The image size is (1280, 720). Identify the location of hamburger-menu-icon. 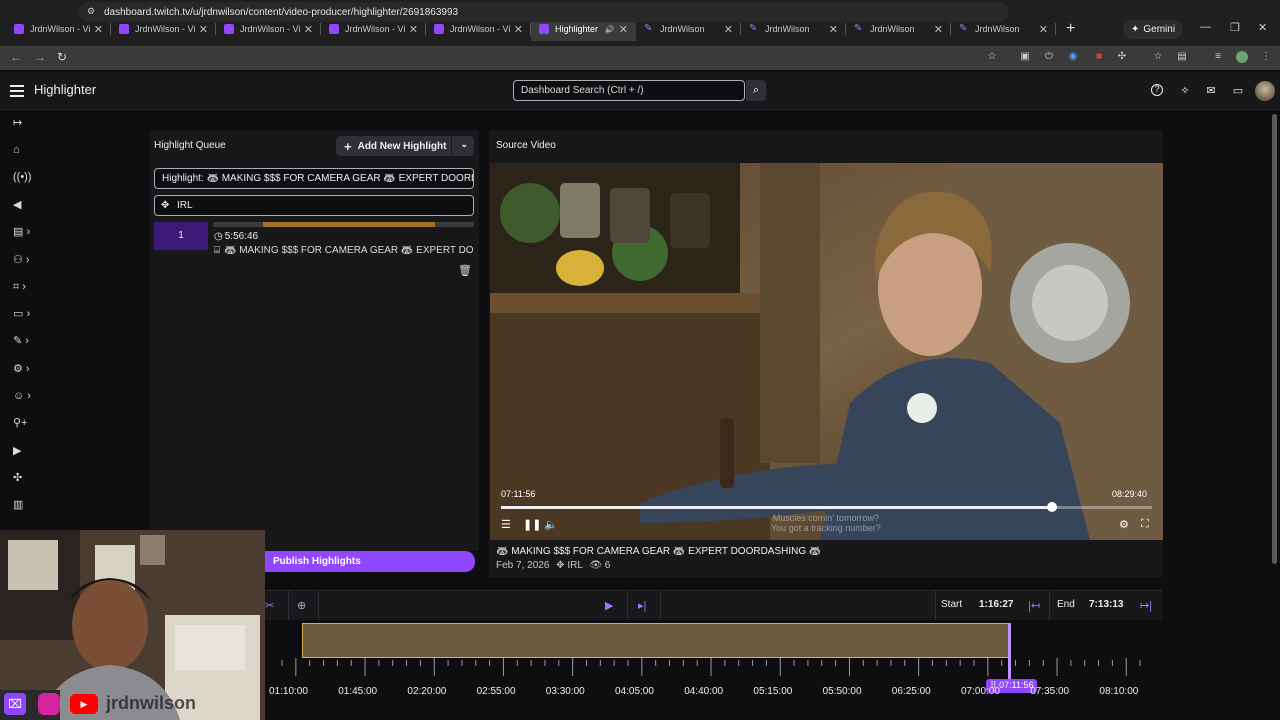
(17, 91).